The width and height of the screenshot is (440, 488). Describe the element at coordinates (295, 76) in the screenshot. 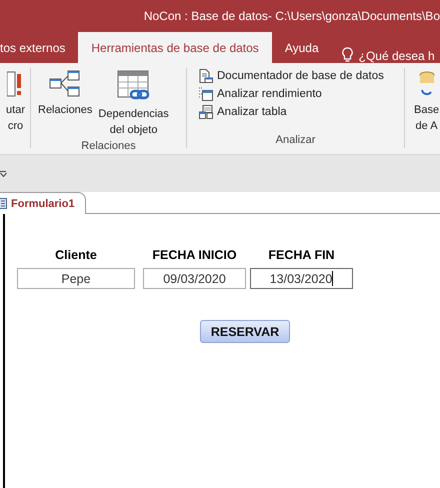

I see `ribbon-button: Documentador de base de datos` at that location.